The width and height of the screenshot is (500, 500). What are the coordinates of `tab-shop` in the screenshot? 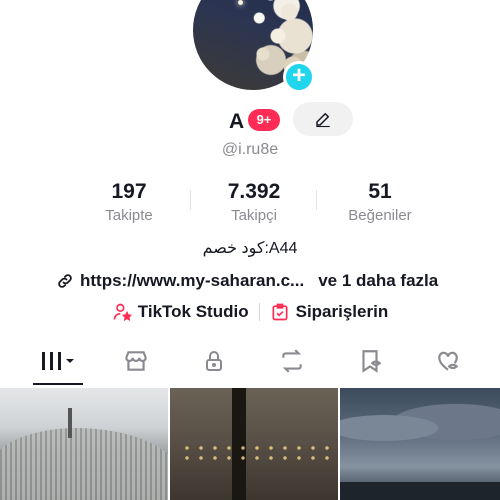 It's located at (136, 361).